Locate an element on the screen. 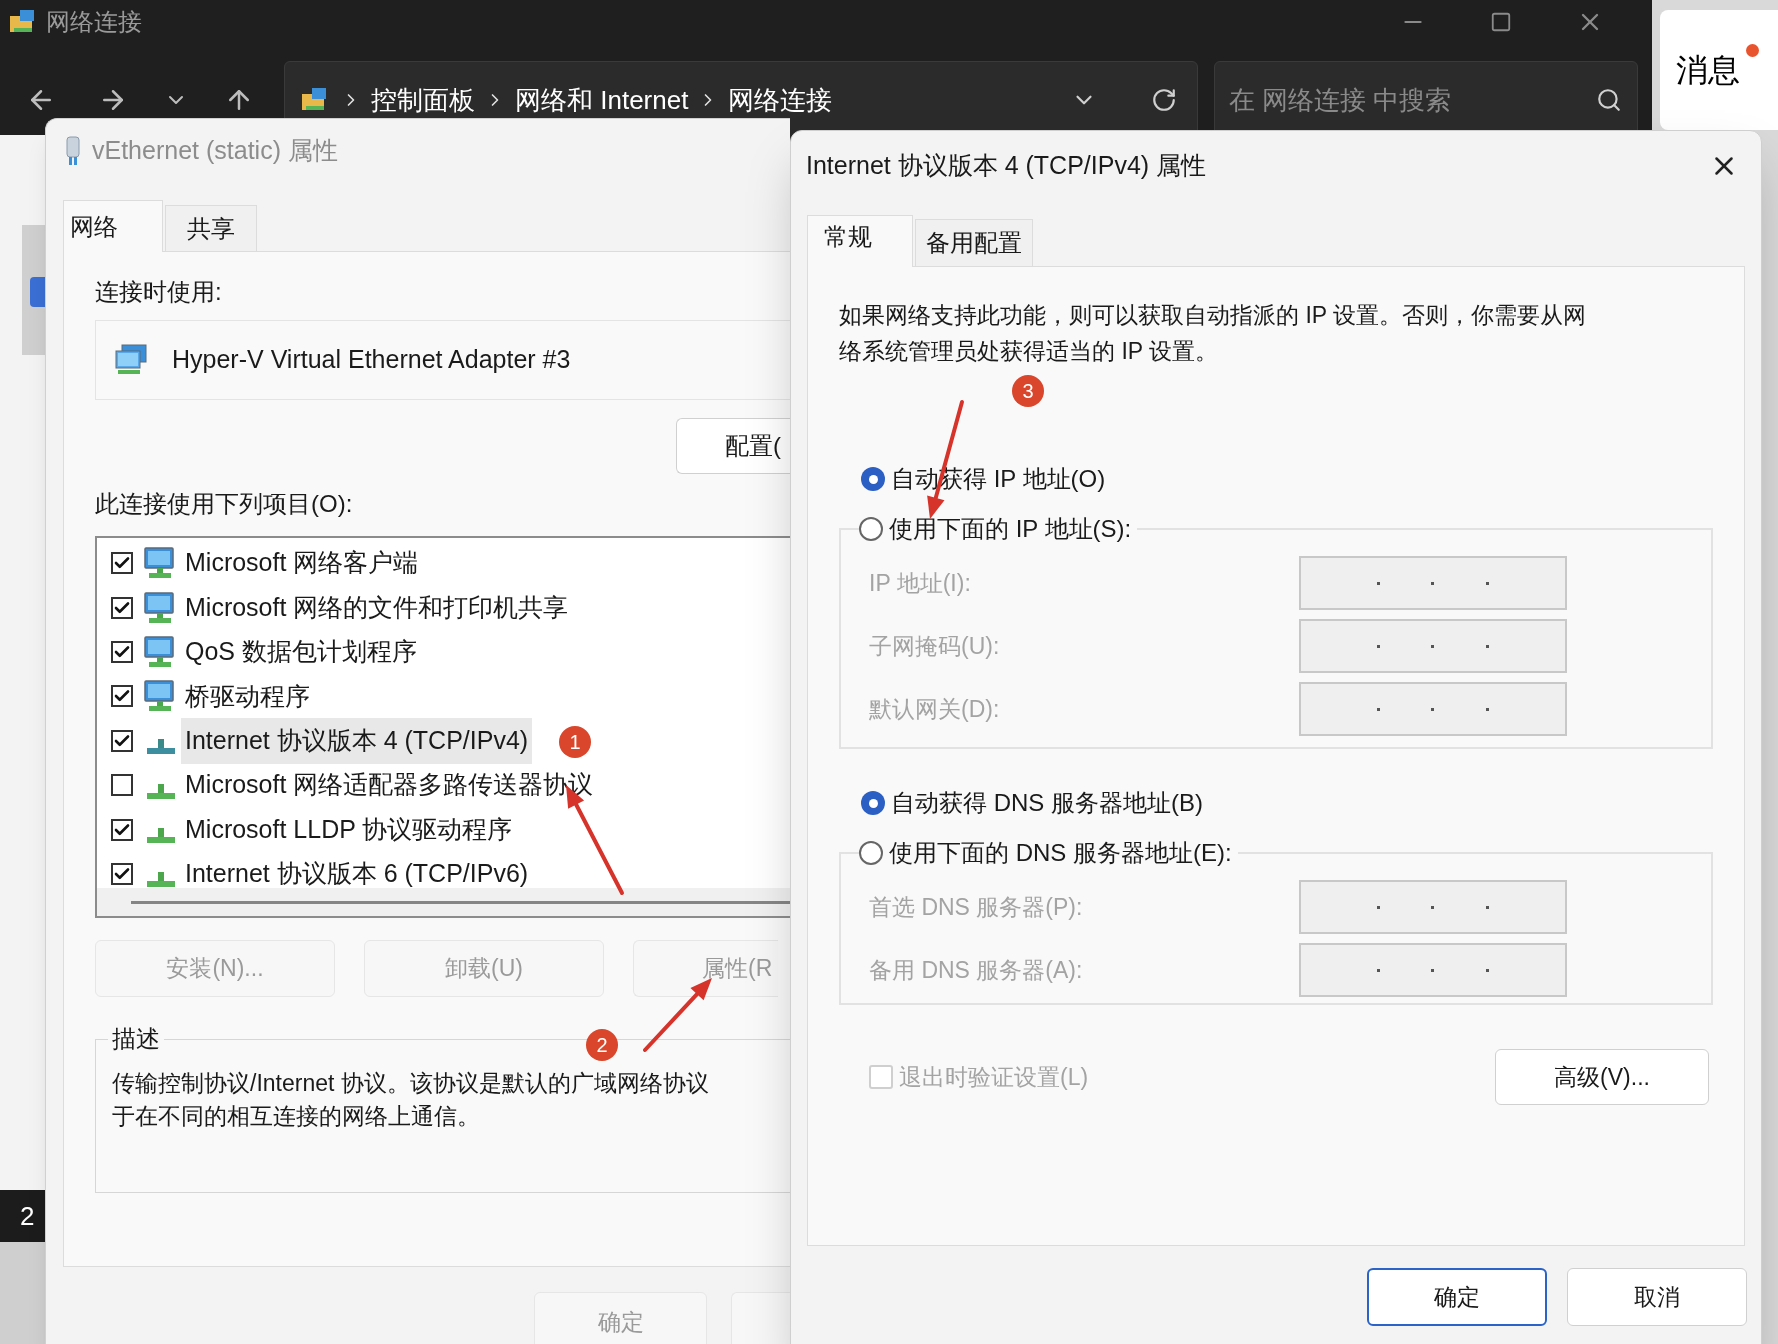 Image resolution: width=1778 pixels, height=1344 pixels. adapter-name: Hyper-V Virtual Ethernet Adapter #3 is located at coordinates (371, 360).